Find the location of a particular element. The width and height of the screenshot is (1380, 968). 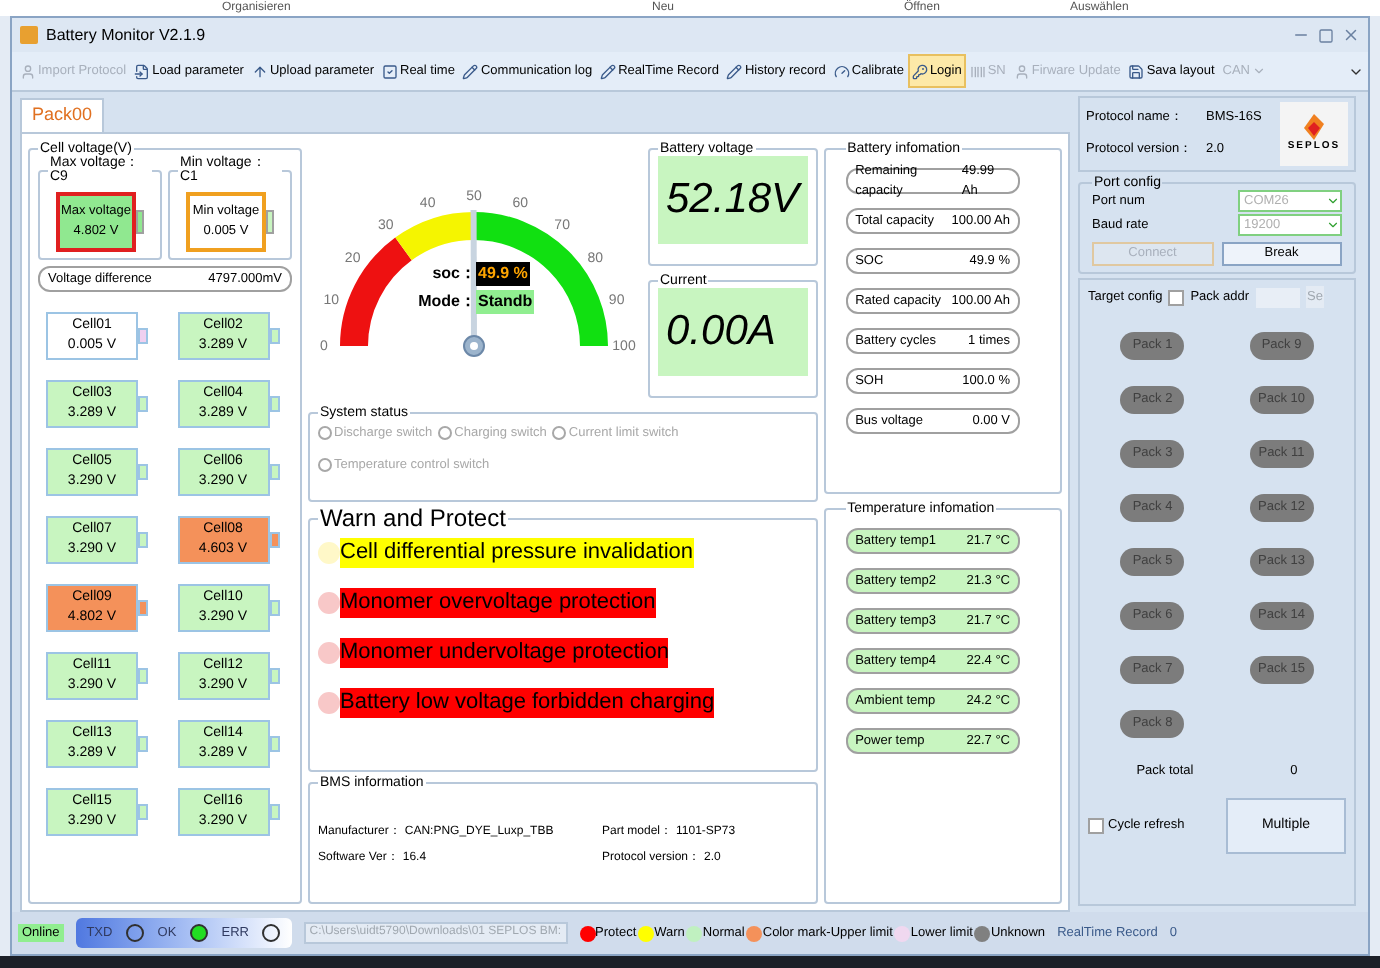

alarm-text: Battery low voltage forbidden charging is located at coordinates (527, 703).